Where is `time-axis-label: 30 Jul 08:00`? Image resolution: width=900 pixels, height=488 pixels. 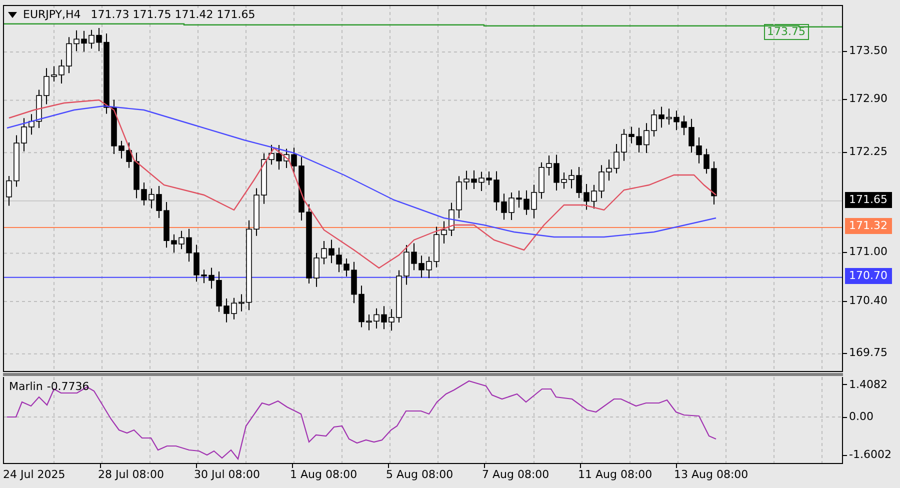
time-axis-label: 30 Jul 08:00 is located at coordinates (227, 474).